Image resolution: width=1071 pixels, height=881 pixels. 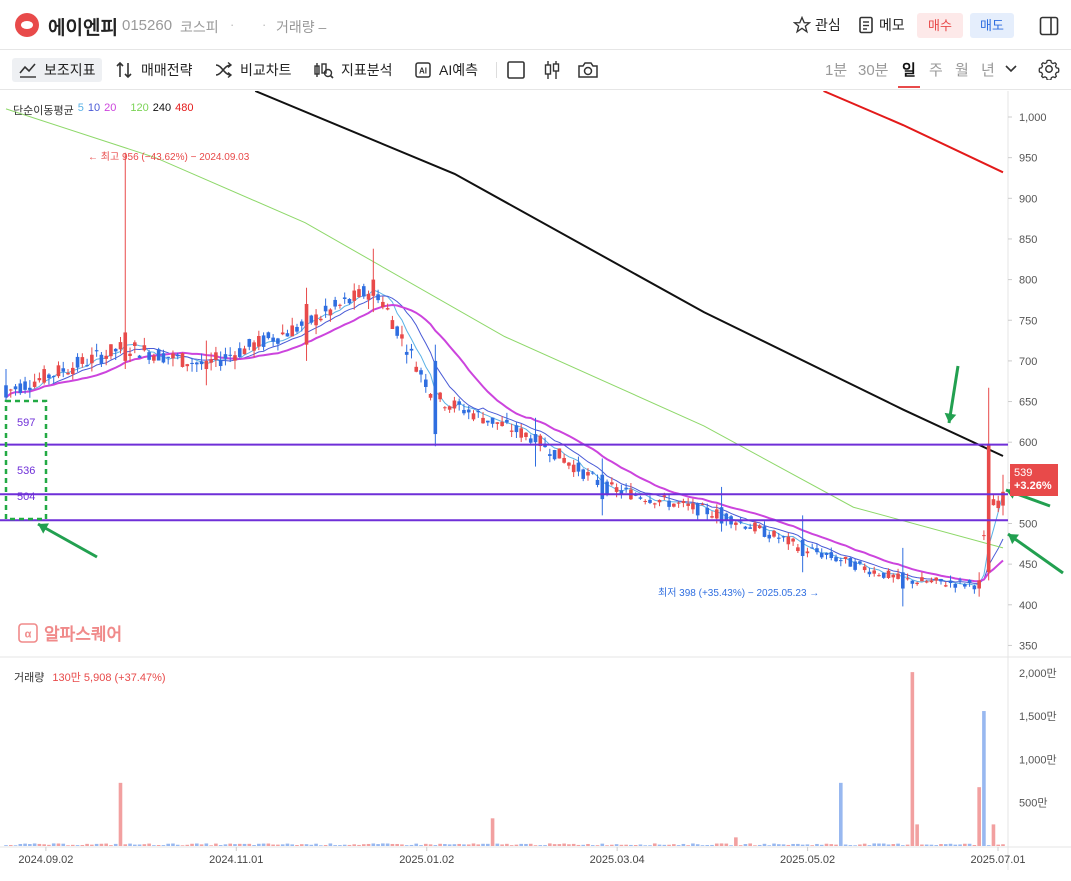 What do you see at coordinates (1049, 26) in the screenshot?
I see `panel-toggle-icon` at bounding box center [1049, 26].